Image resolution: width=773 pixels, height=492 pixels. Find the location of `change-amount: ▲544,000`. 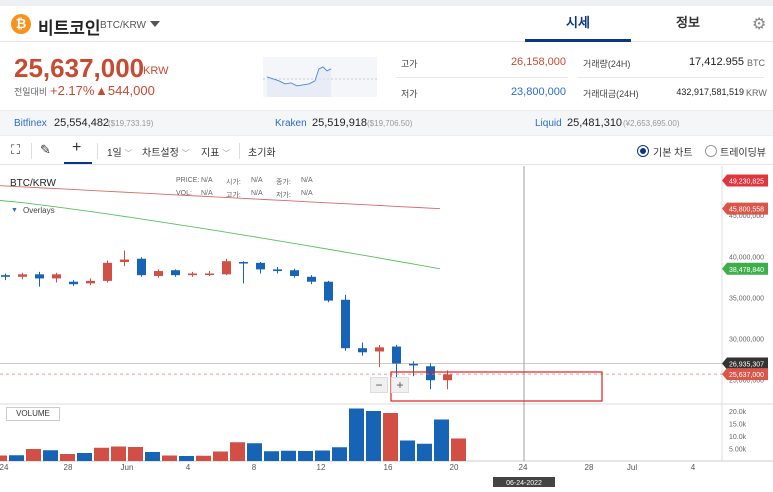

change-amount: ▲544,000 is located at coordinates (125, 90).